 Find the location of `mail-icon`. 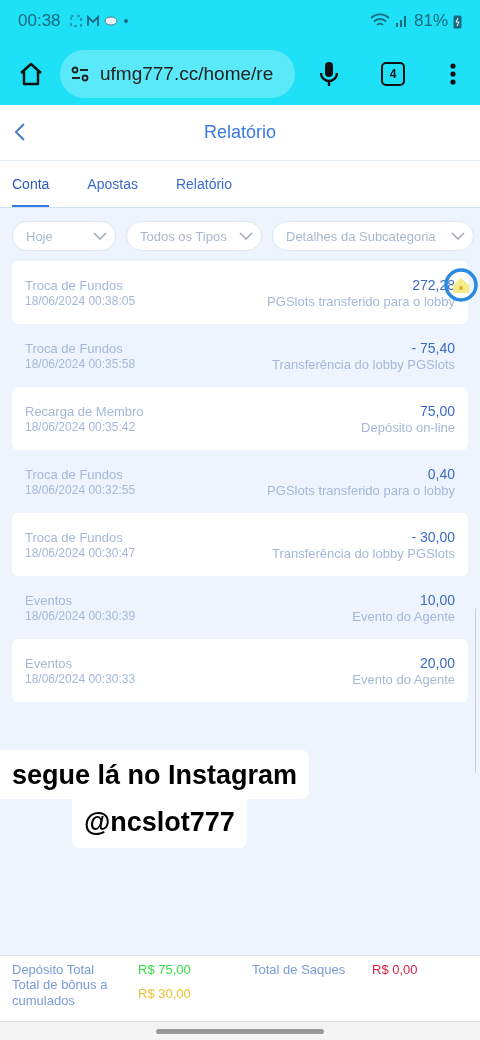

mail-icon is located at coordinates (92, 21).